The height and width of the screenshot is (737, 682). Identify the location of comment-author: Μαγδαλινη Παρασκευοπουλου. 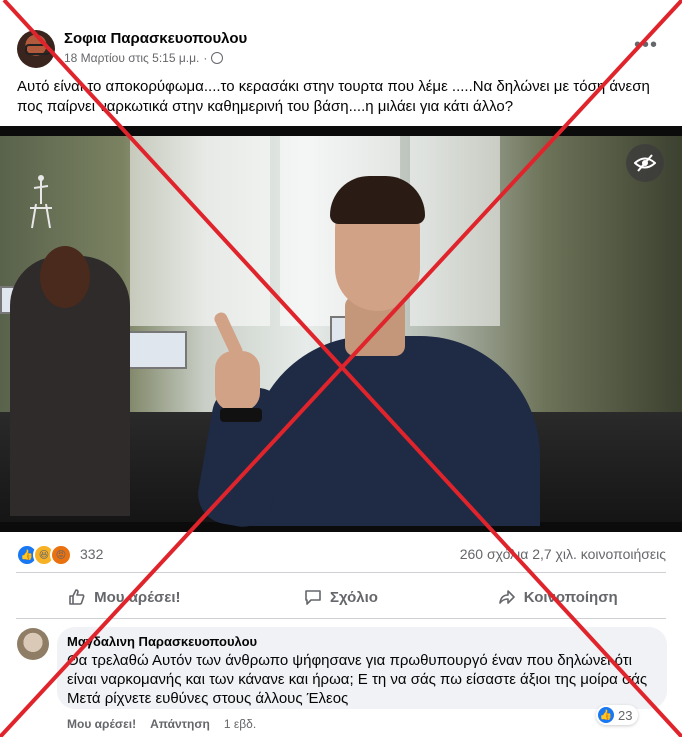
(162, 641).